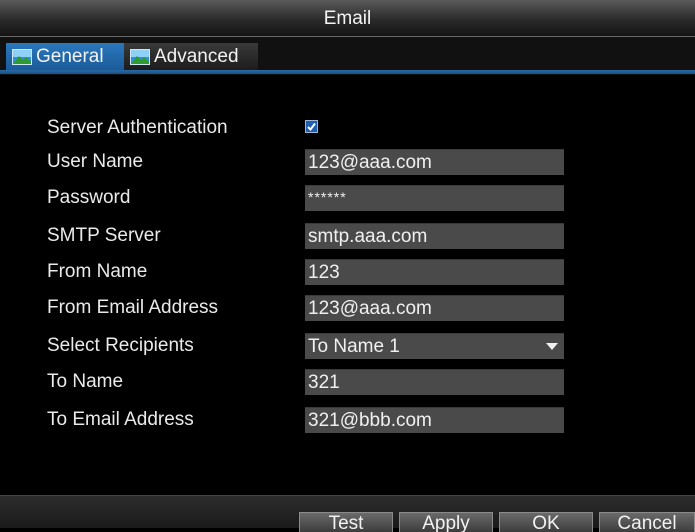 The width and height of the screenshot is (695, 532). I want to click on smtp-server-label: SMTP Server, so click(104, 235).